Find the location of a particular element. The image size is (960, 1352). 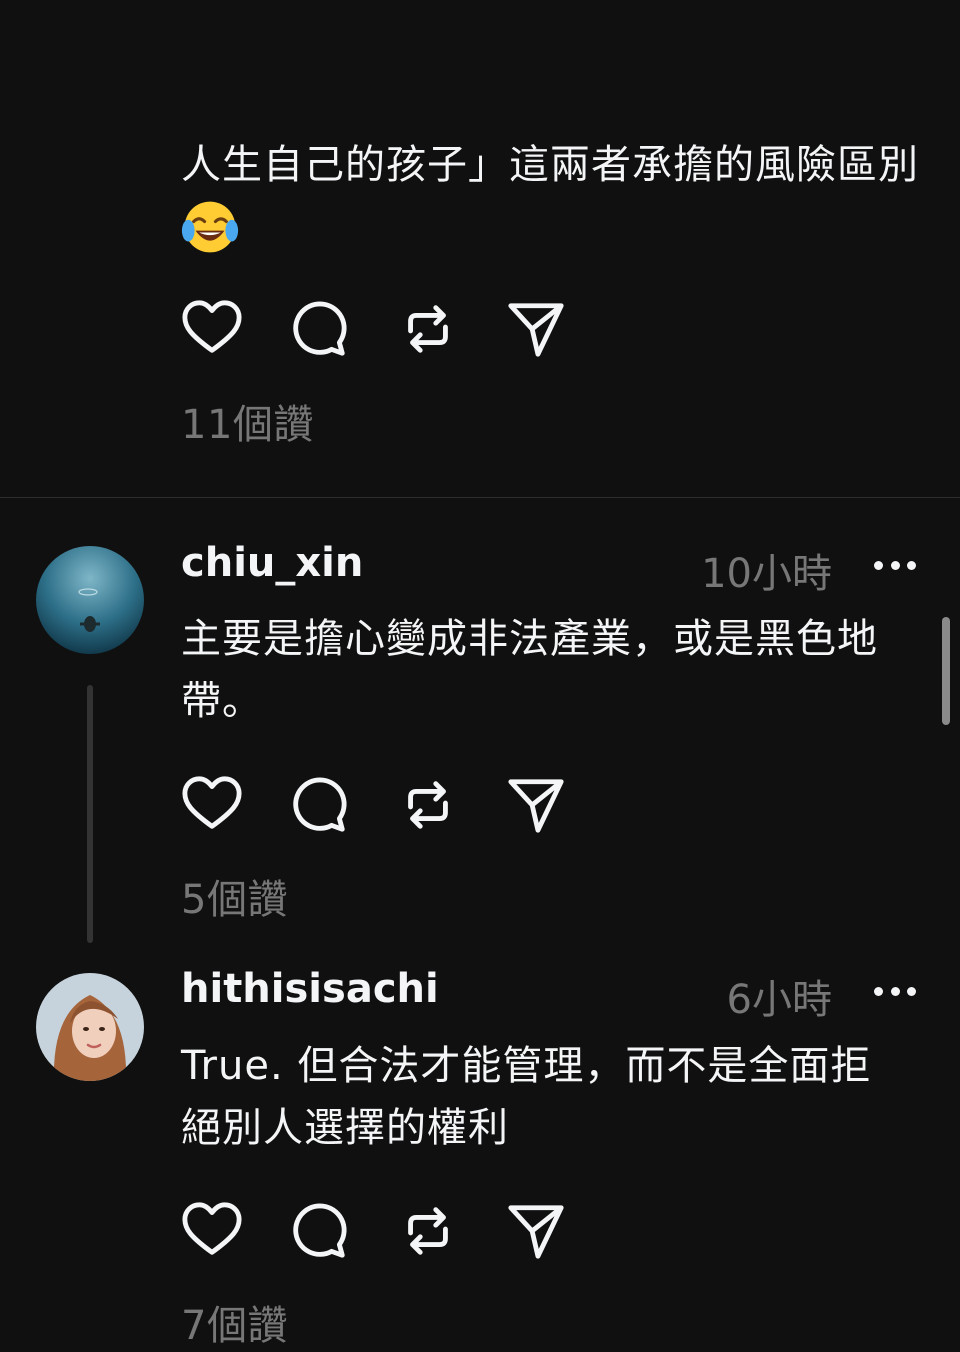

timestamp: 10小時 is located at coordinates (766, 574).